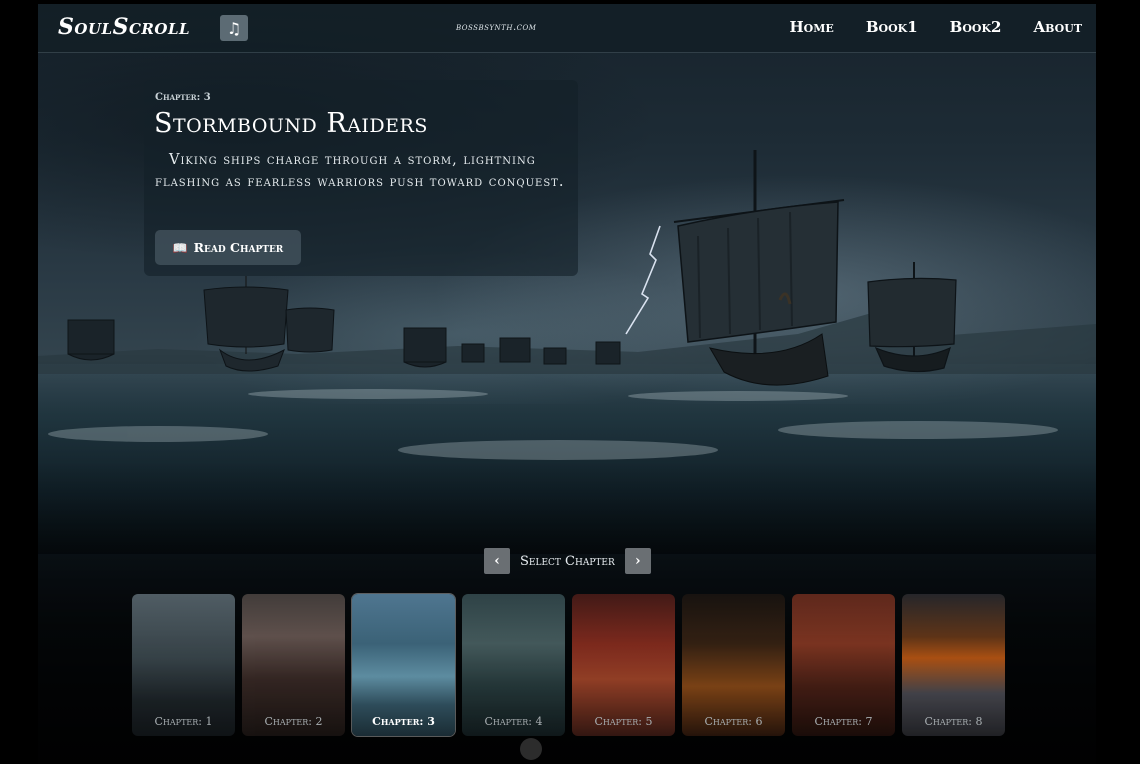 The image size is (1140, 764). Describe the element at coordinates (513, 721) in the screenshot. I see `chapter-thumbnail-label: Chapter: 4` at that location.